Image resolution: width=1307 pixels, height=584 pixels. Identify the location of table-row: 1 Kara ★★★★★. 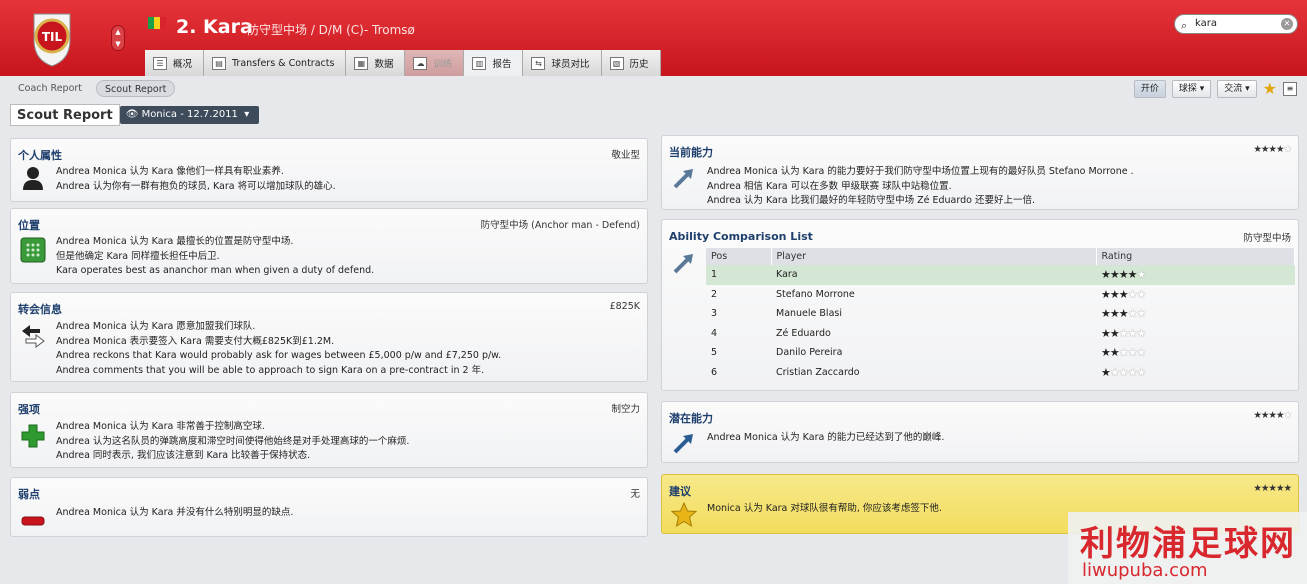
(1000, 275).